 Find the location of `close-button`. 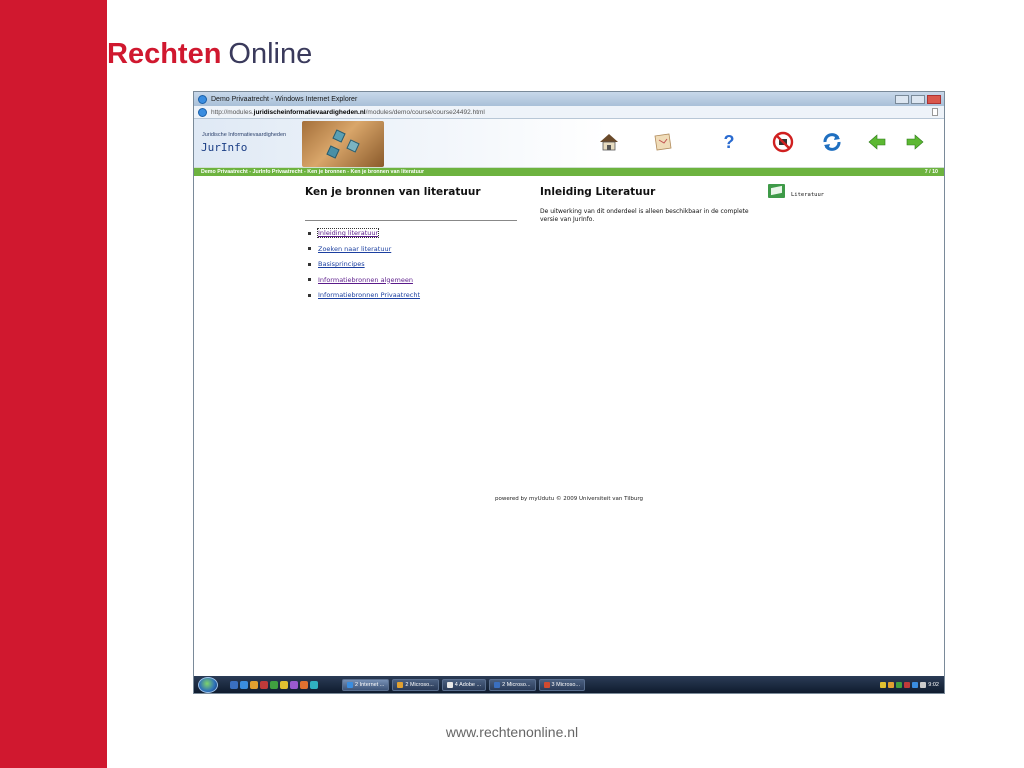

close-button is located at coordinates (934, 99).